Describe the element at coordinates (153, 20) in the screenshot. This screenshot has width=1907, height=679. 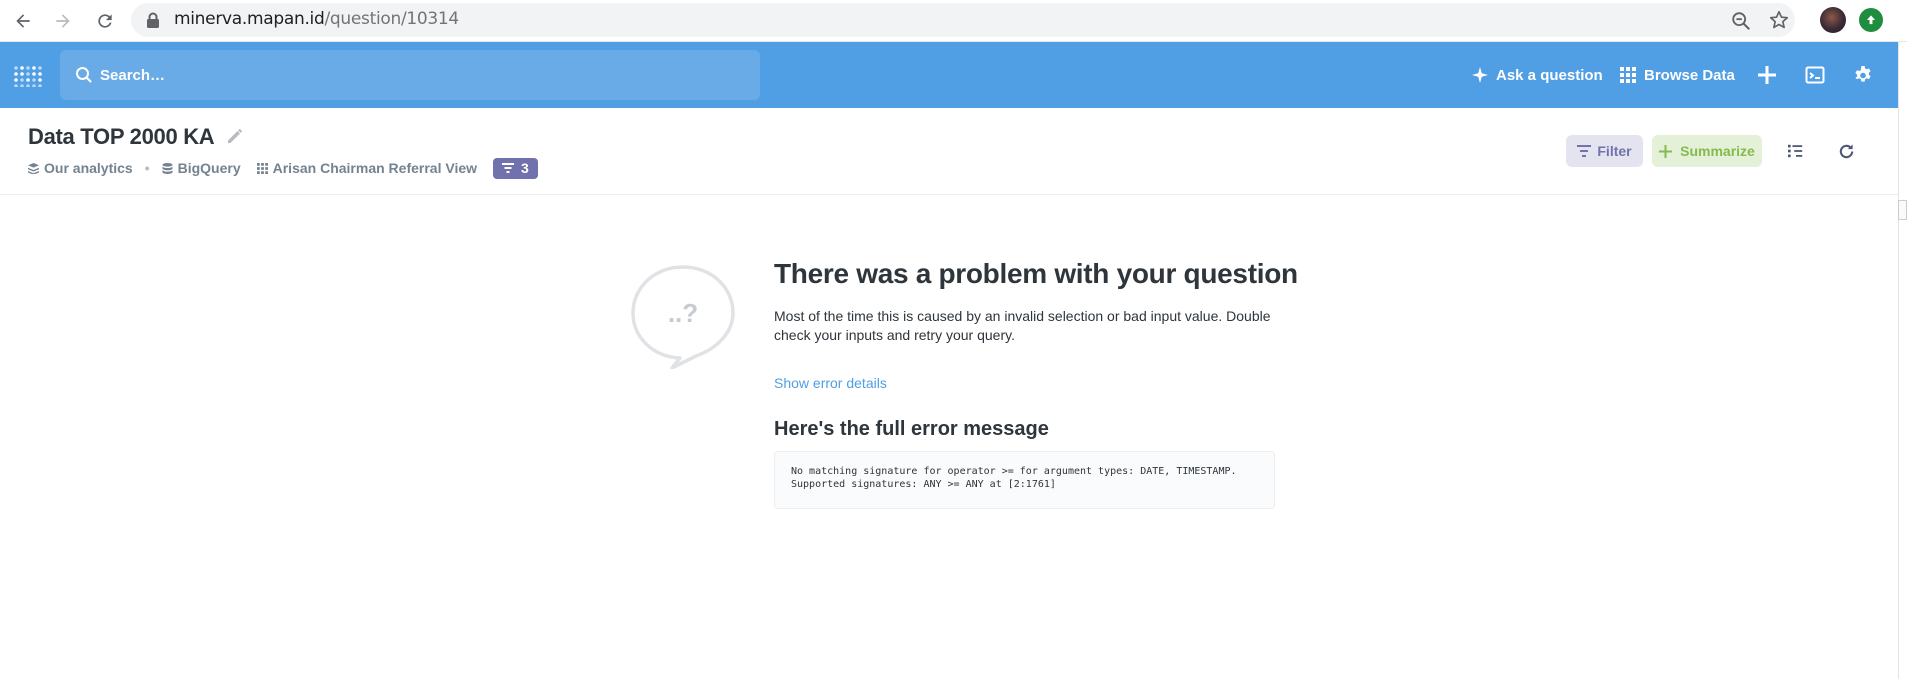
I see `lock-icon` at that location.